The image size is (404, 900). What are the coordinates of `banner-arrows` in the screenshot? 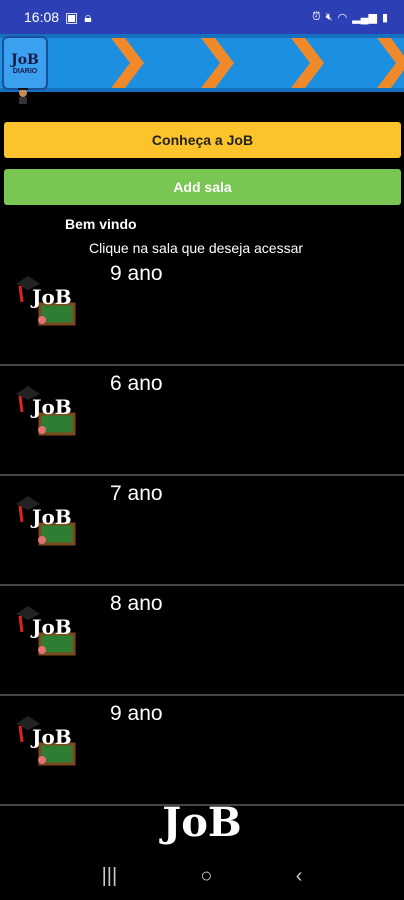 It's located at (202, 63).